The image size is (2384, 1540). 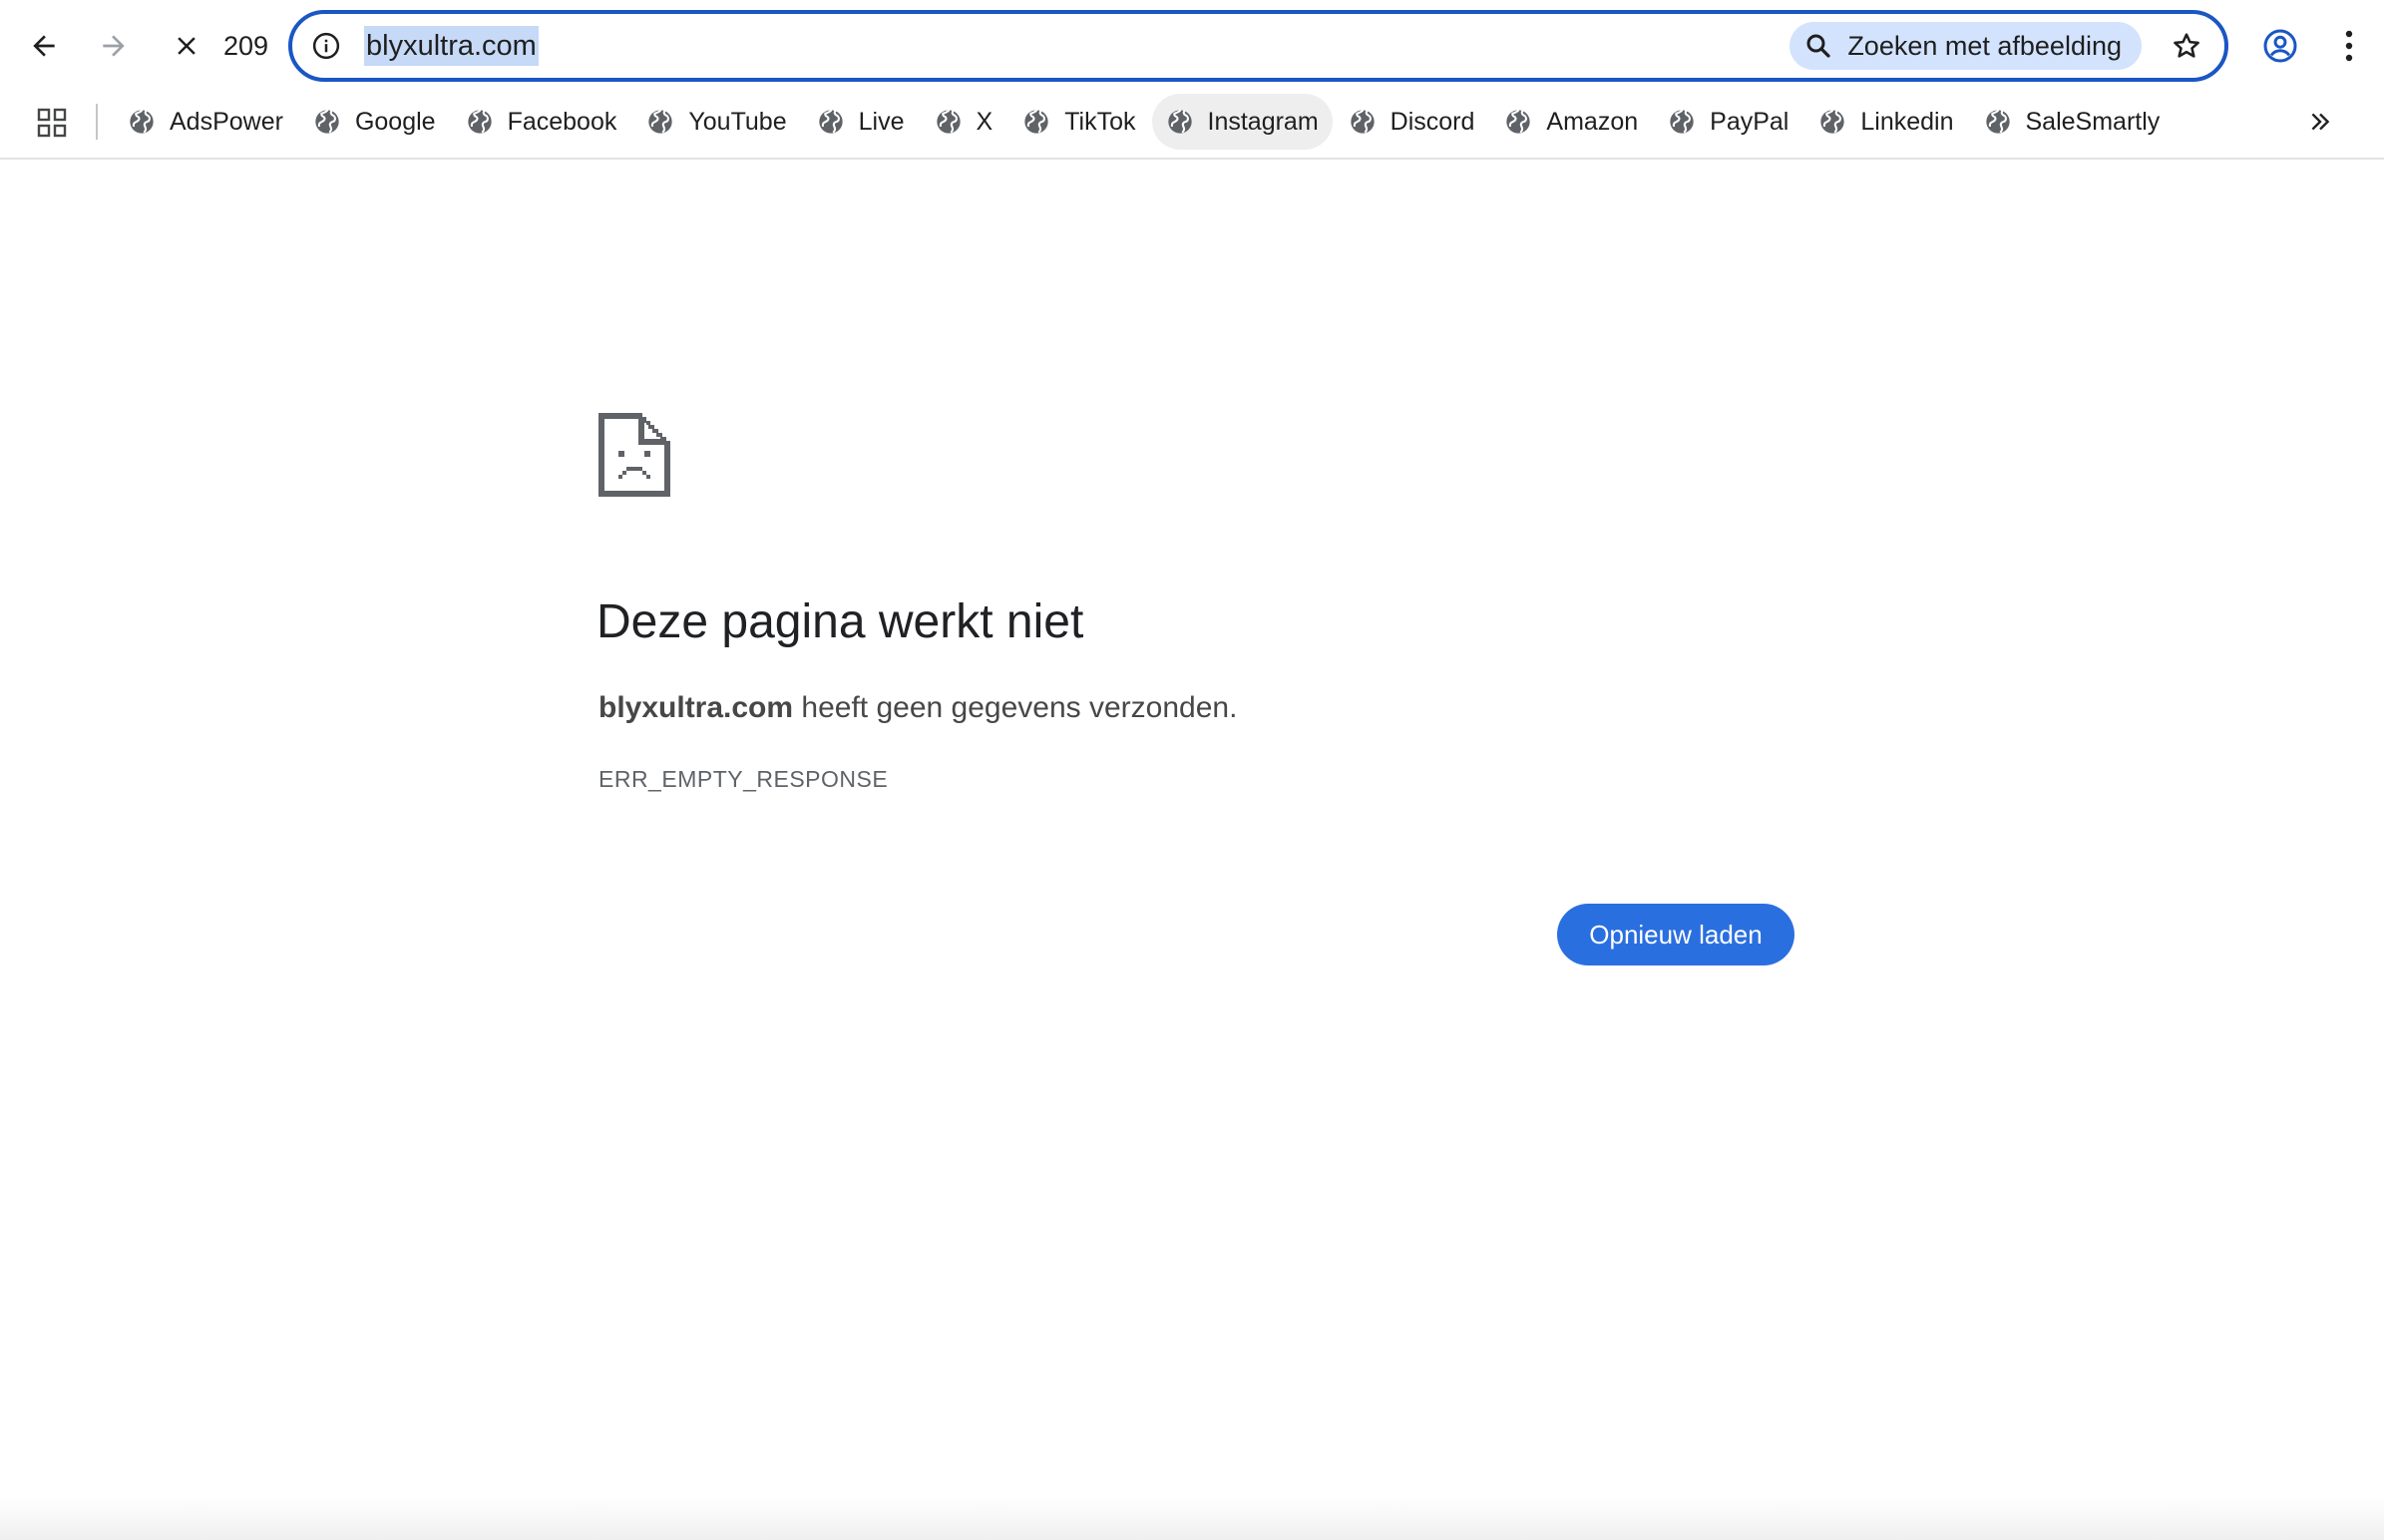 I want to click on profile-button, so click(x=2280, y=46).